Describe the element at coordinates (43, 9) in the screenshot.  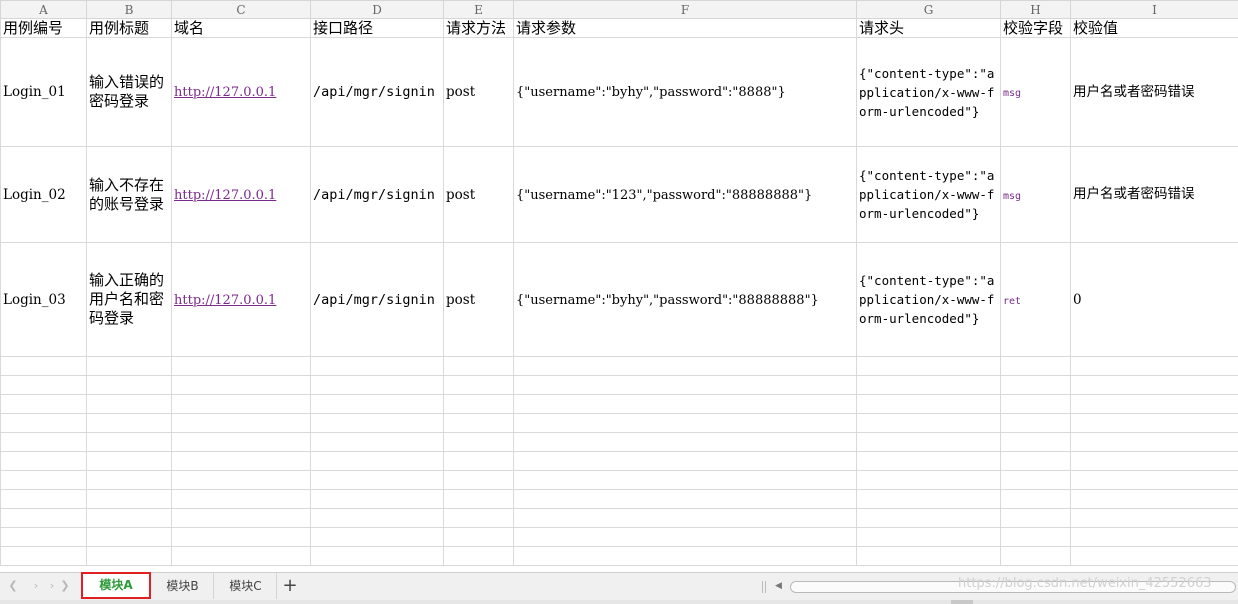
I see `column-header-a: A` at that location.